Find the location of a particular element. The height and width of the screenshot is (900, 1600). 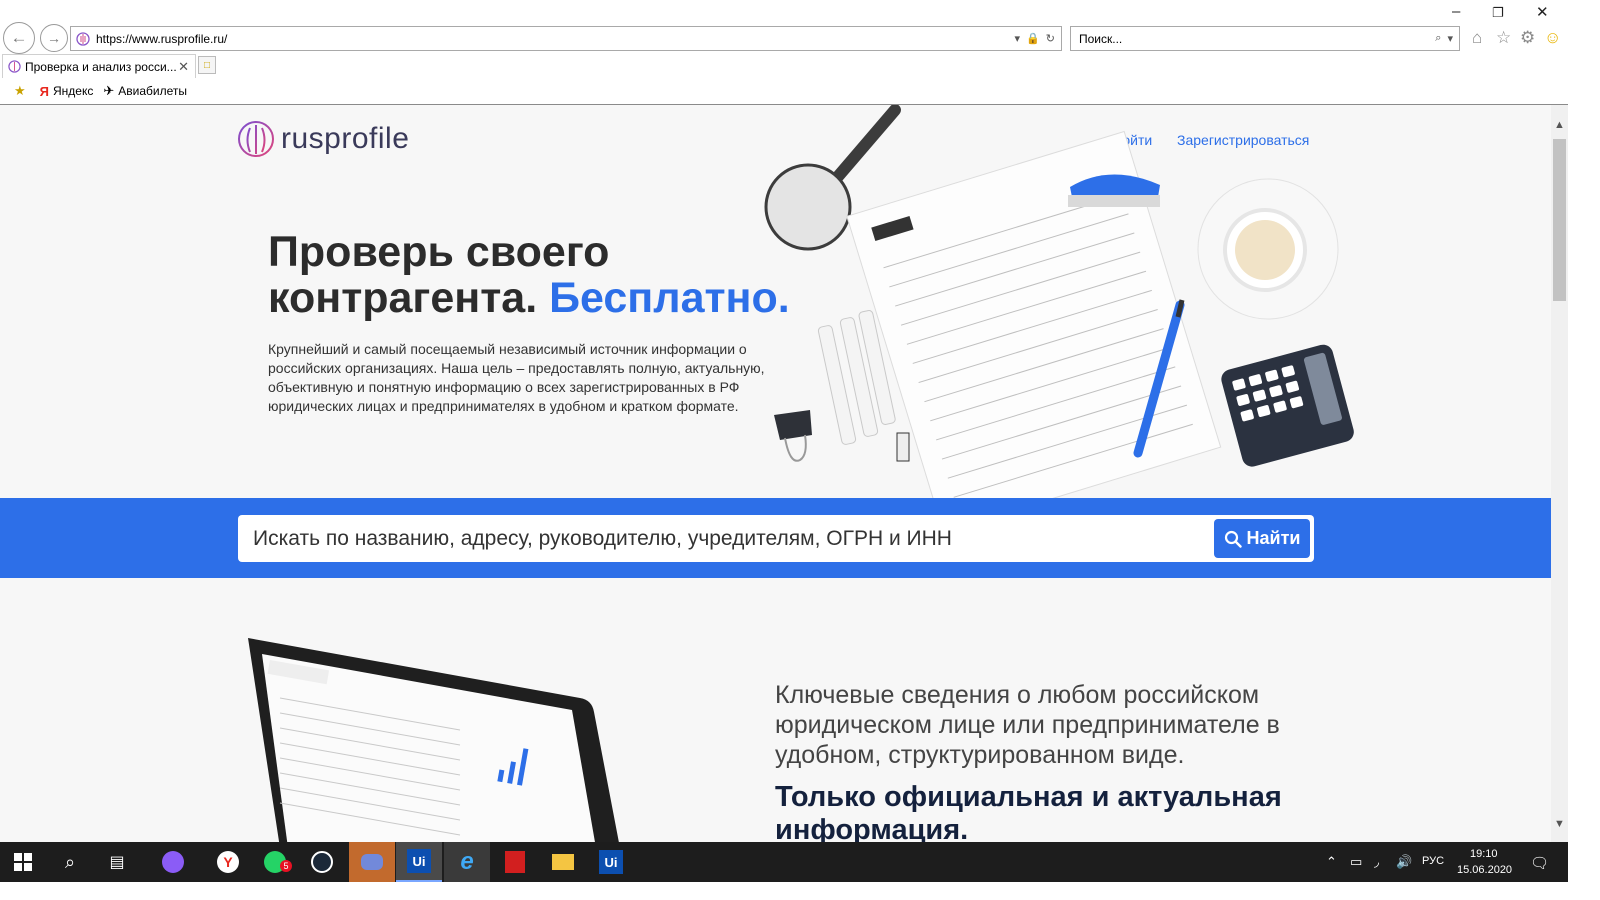

folder-icon is located at coordinates (563, 862).